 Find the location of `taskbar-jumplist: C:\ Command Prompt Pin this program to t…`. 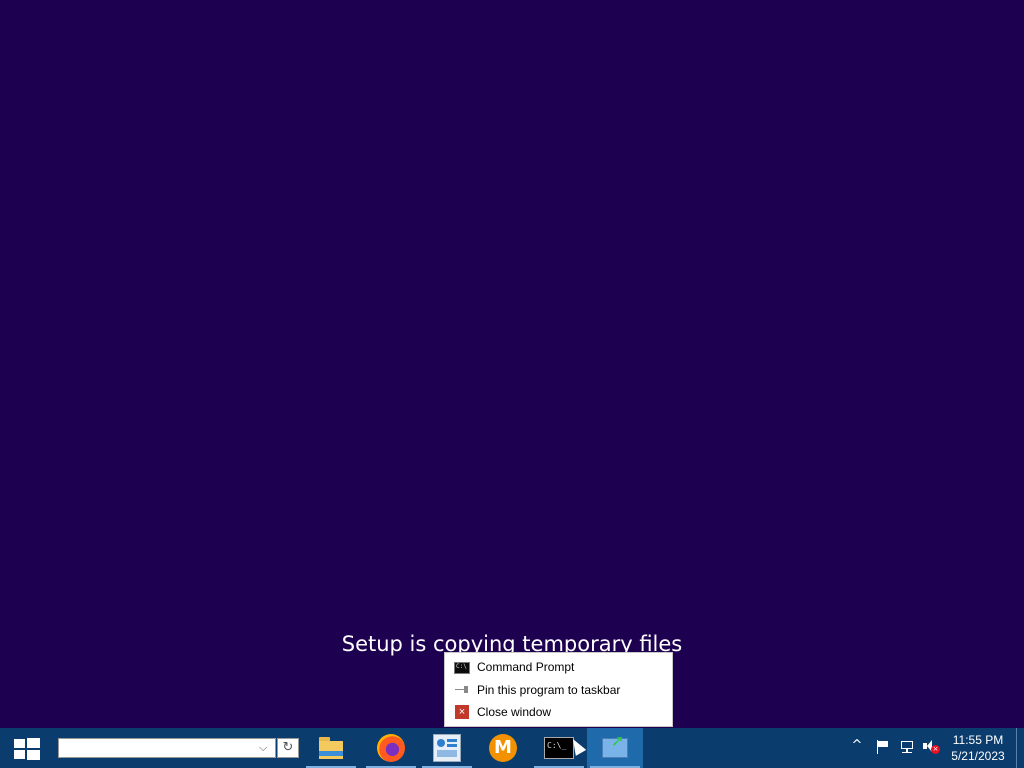

taskbar-jumplist: C:\ Command Prompt Pin this program to t… is located at coordinates (558, 689).